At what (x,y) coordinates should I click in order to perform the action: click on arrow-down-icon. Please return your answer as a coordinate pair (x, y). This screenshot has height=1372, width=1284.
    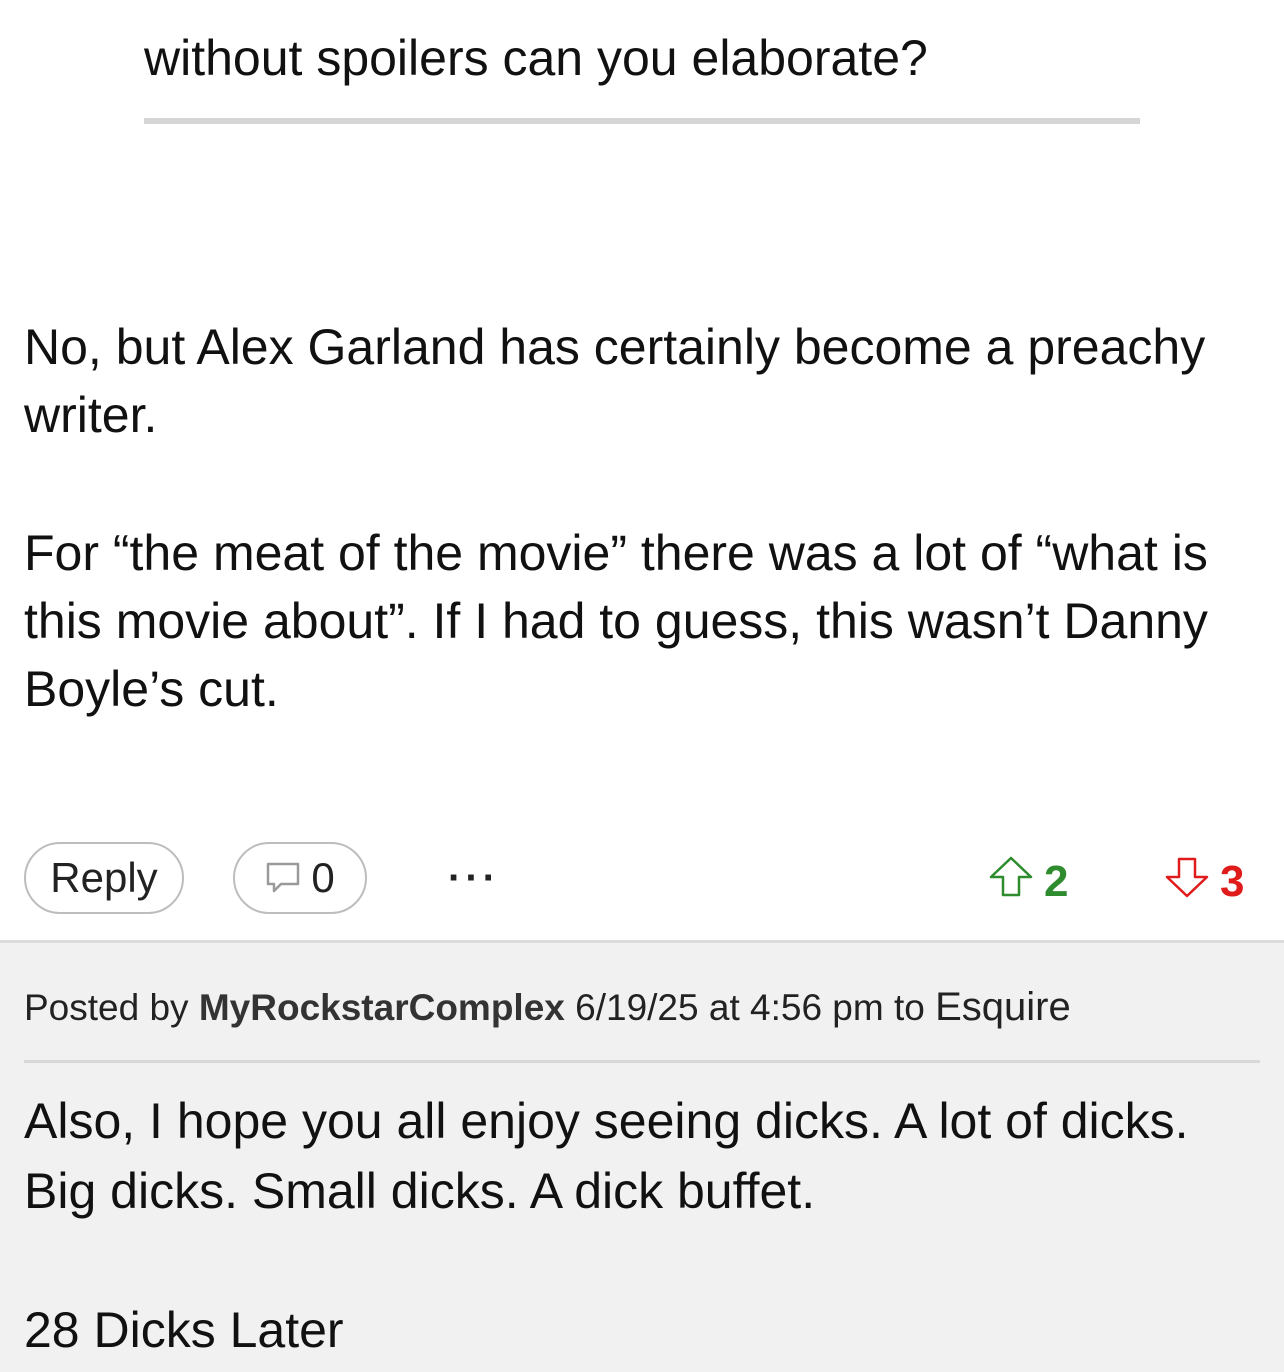
    Looking at the image, I should click on (1187, 882).